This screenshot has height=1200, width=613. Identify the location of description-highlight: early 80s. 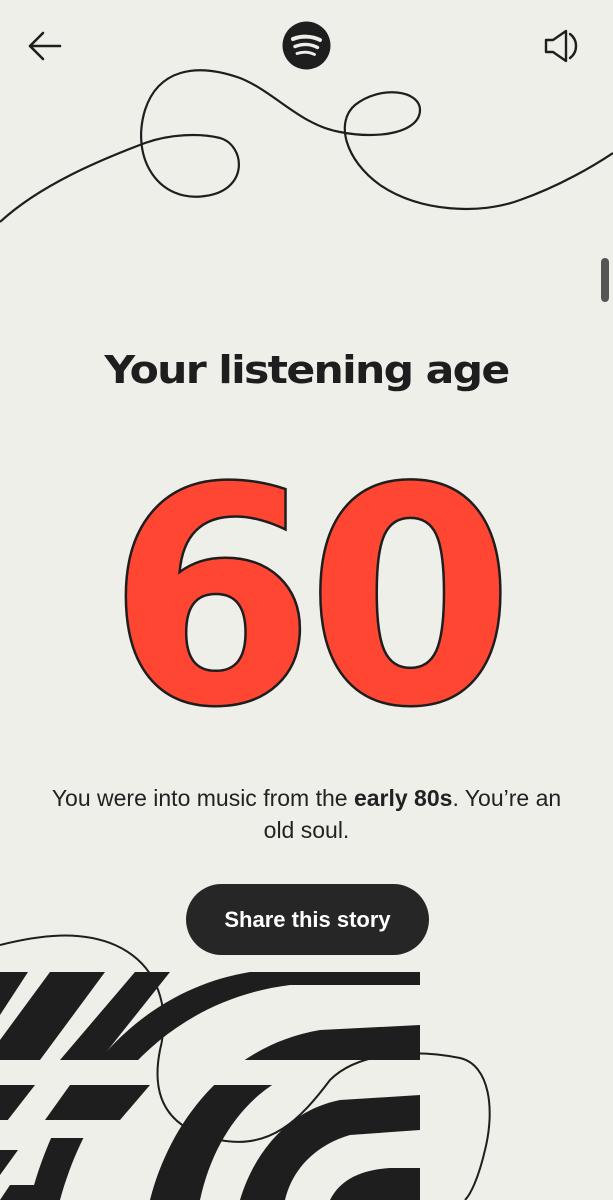
(403, 798).